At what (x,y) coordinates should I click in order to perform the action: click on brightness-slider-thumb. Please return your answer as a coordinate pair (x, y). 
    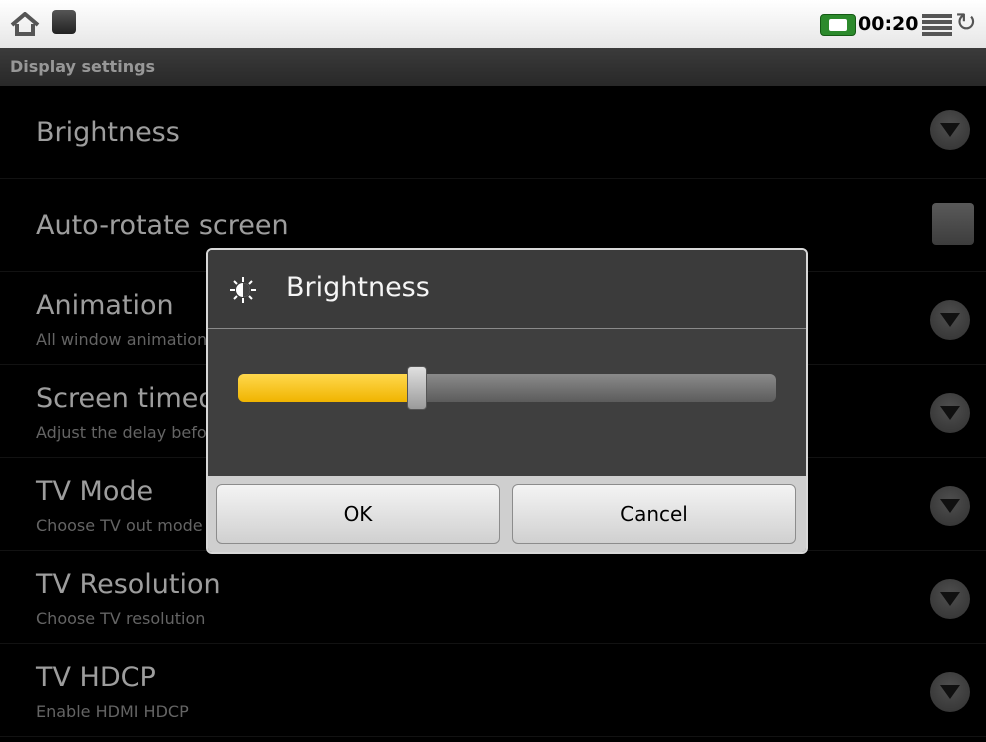
    Looking at the image, I should click on (417, 388).